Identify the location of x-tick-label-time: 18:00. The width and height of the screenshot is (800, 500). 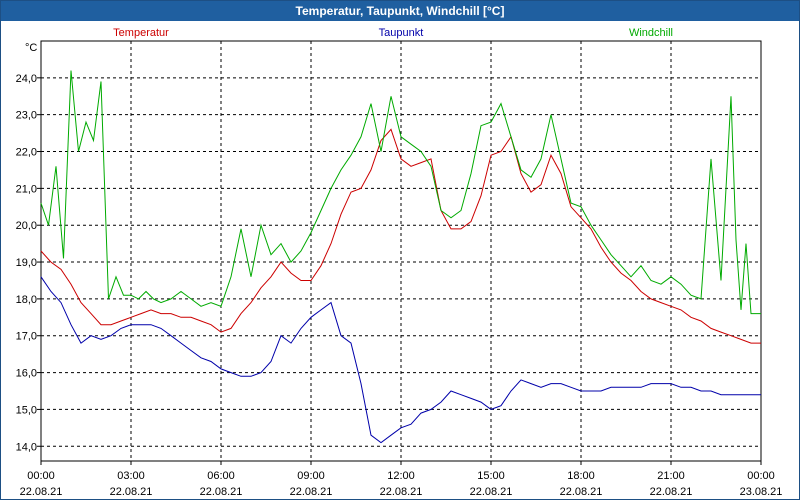
(581, 476).